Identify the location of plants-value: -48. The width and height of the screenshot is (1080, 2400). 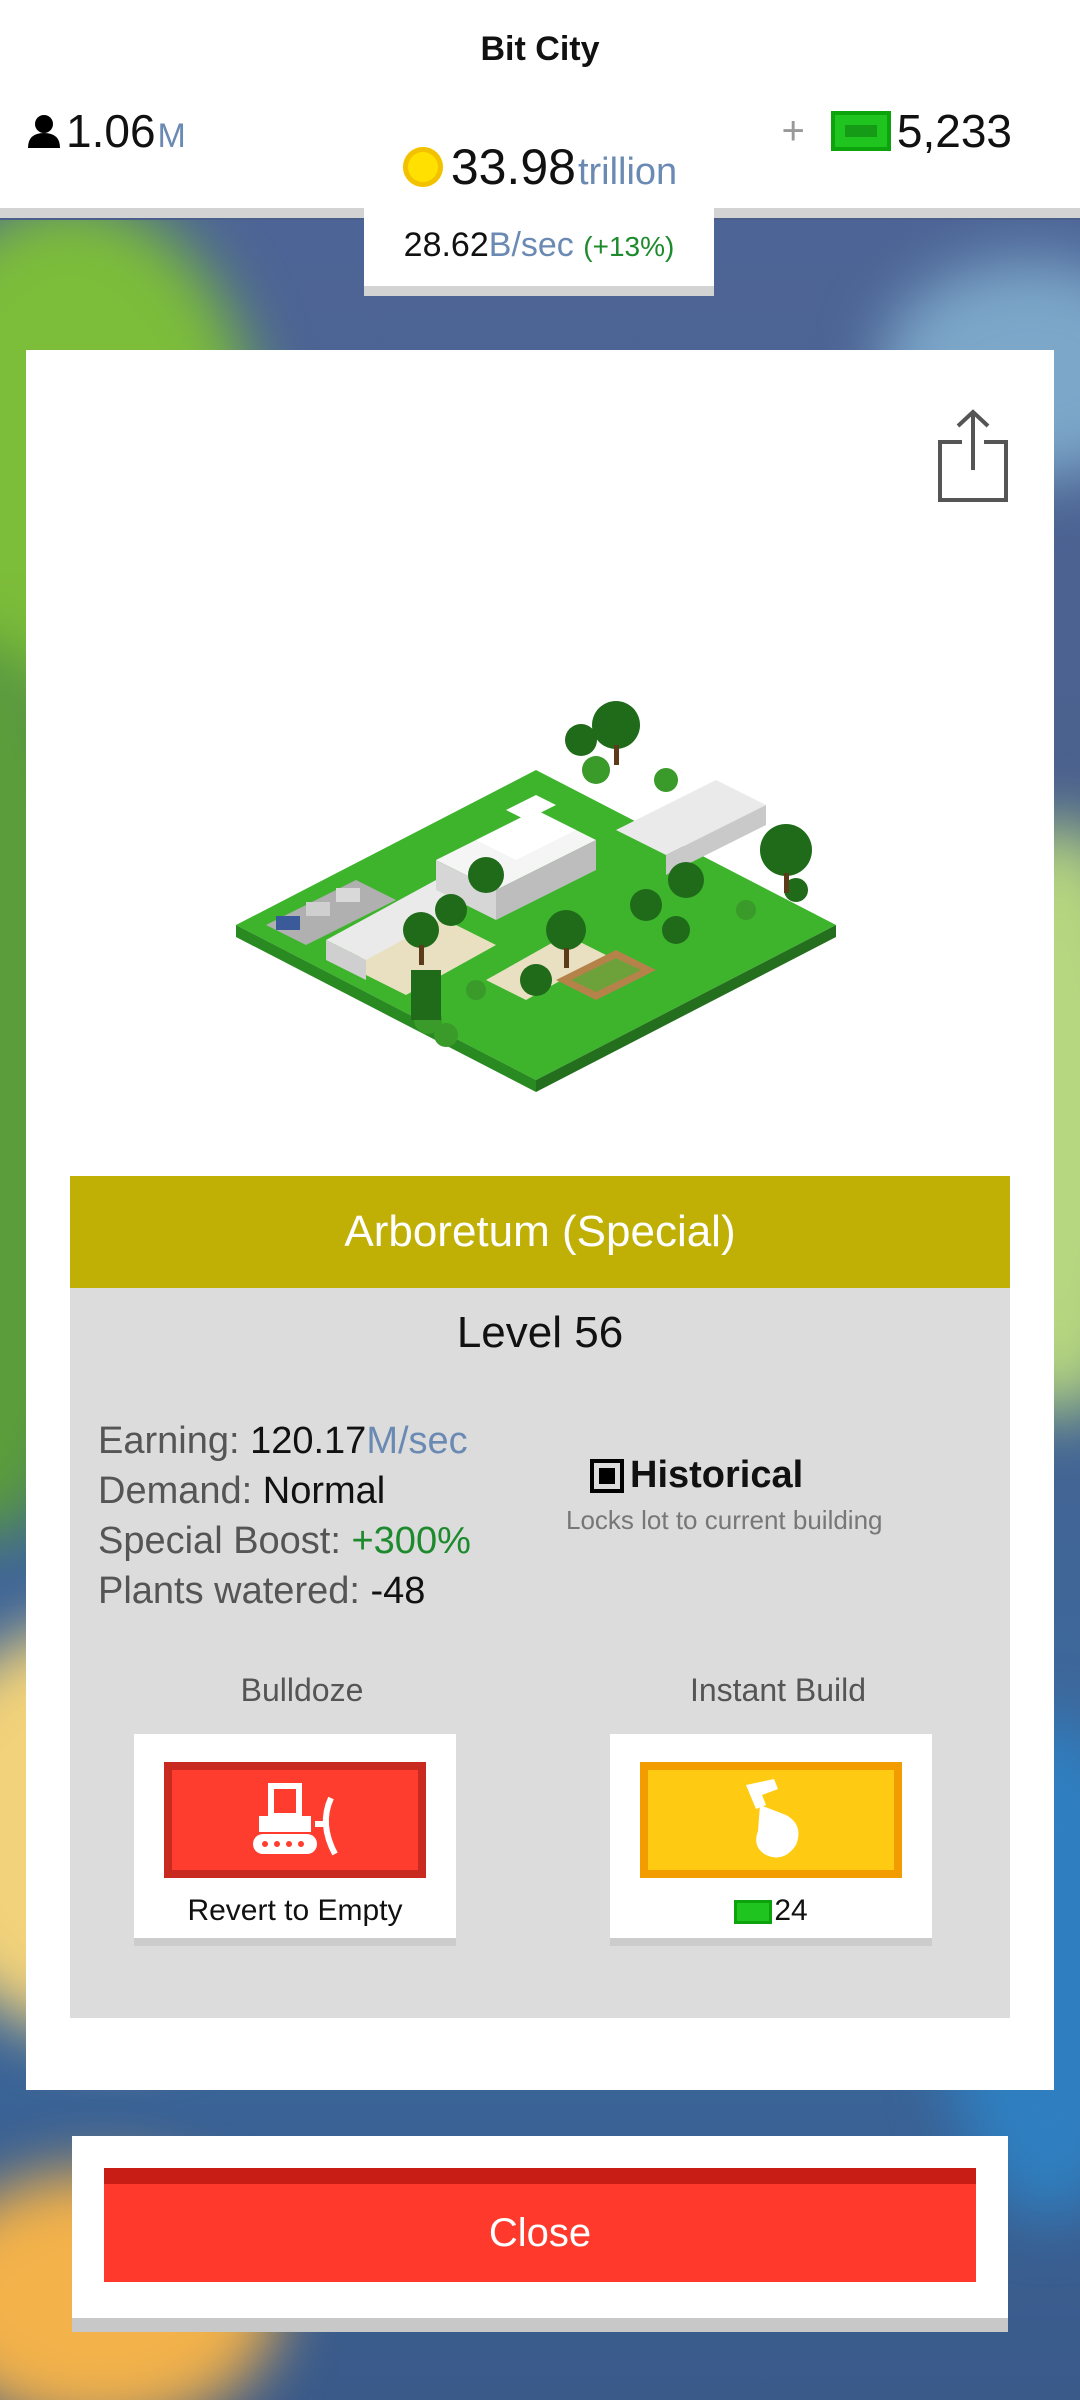
(398, 1591).